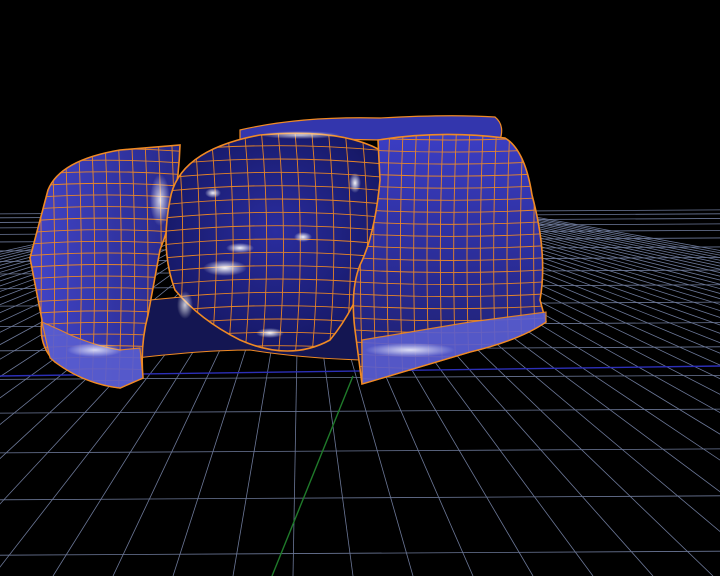 The height and width of the screenshot is (576, 720). What do you see at coordinates (410, 350) in the screenshot?
I see `highlight-right-splitter` at bounding box center [410, 350].